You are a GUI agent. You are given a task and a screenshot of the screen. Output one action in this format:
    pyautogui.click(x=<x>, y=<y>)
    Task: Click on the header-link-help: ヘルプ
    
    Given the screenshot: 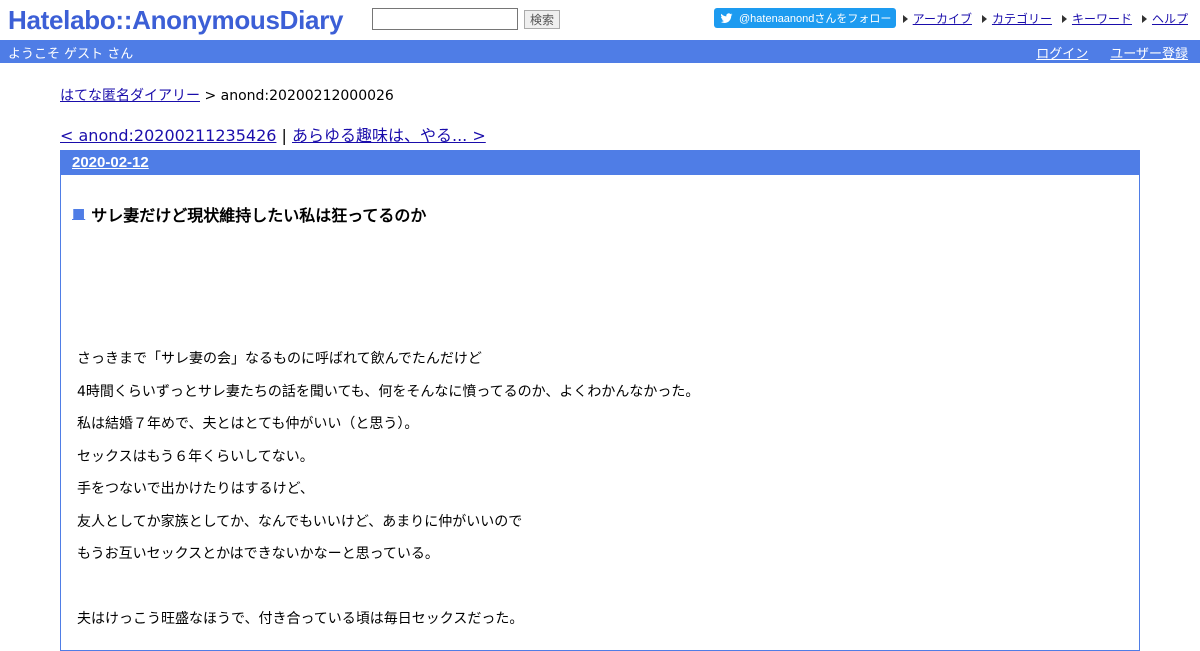 What is the action you would take?
    pyautogui.click(x=1164, y=18)
    